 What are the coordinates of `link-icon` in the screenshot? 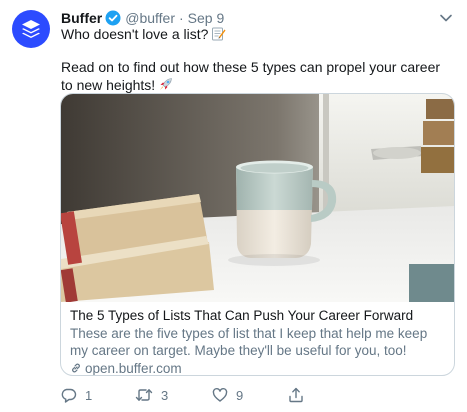 It's located at (76, 368).